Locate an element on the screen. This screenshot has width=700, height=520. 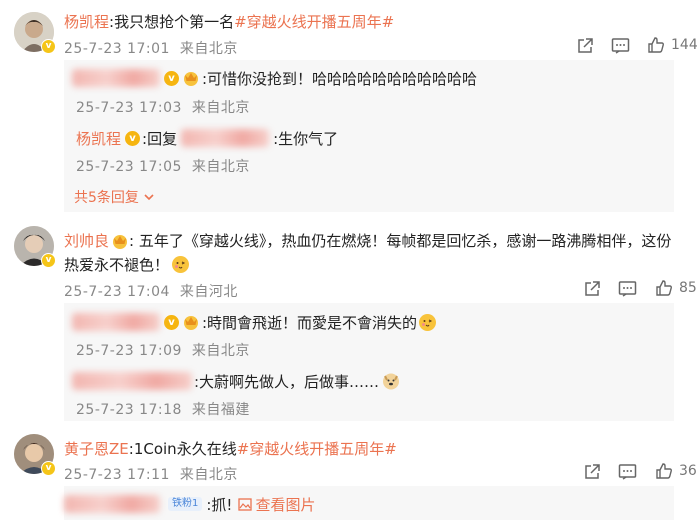
reply-text: :可惜你没抢到！哈哈哈哈哈哈哈哈哈哈哈 is located at coordinates (340, 78).